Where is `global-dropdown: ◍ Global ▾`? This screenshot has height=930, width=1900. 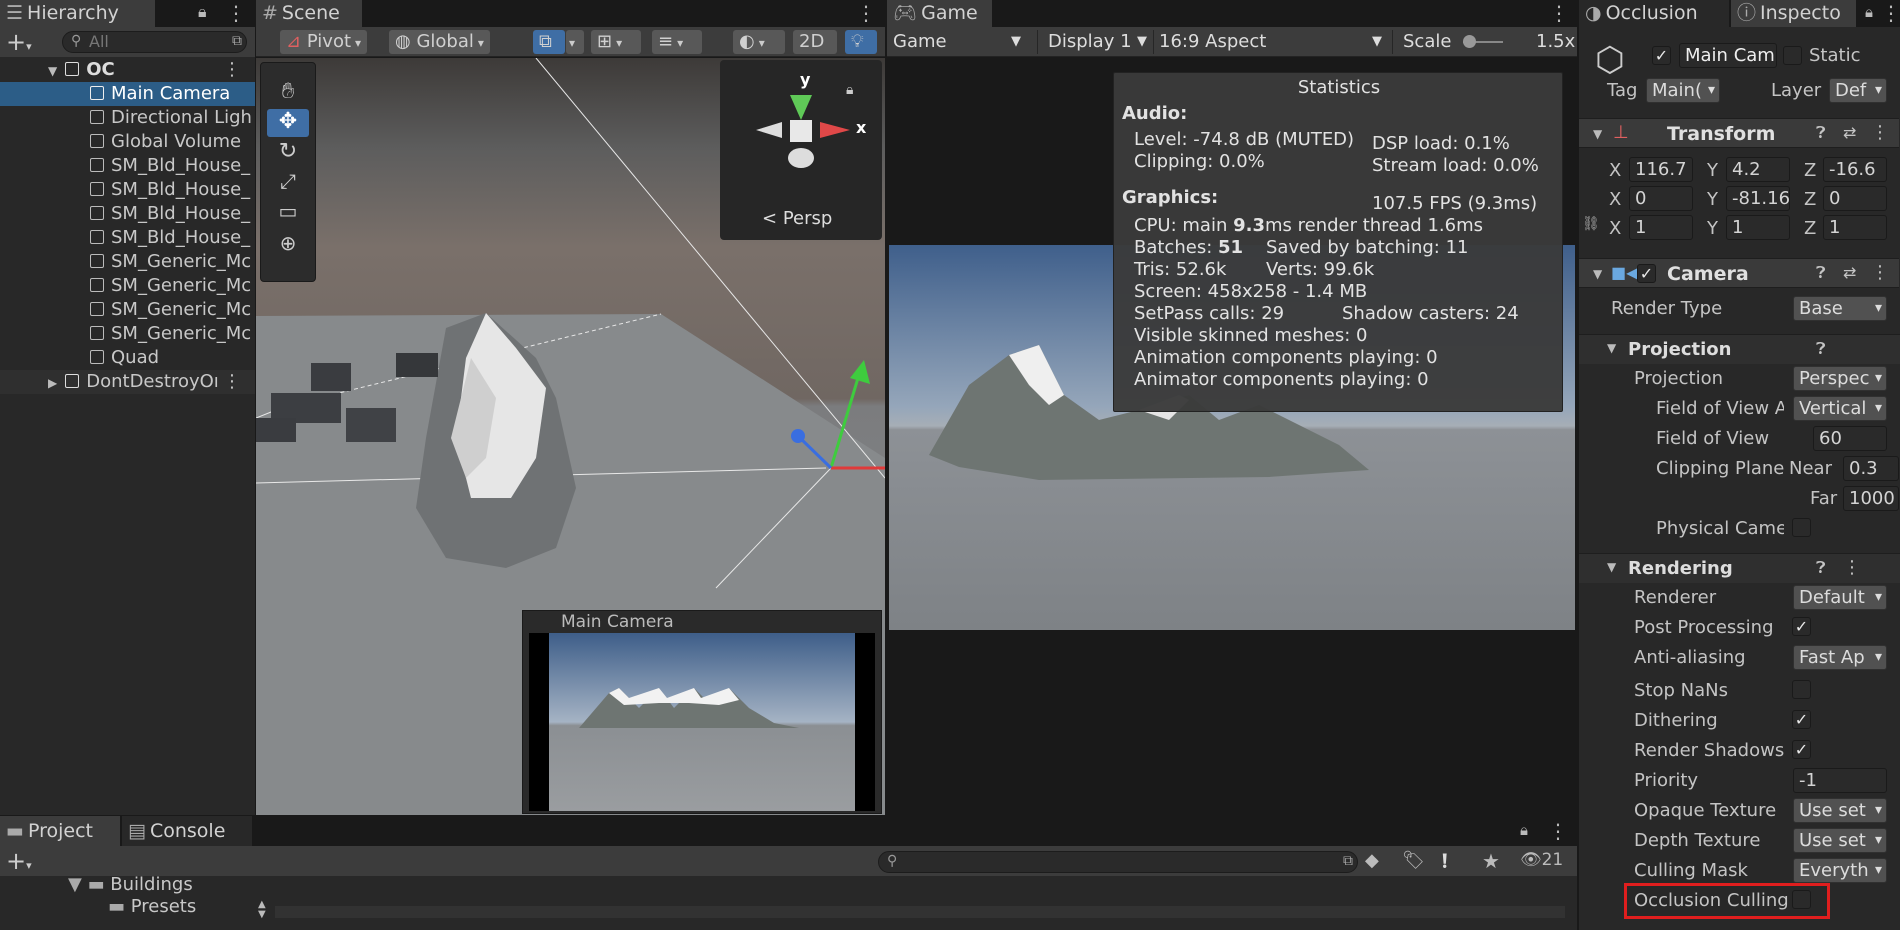 global-dropdown: ◍ Global ▾ is located at coordinates (439, 42).